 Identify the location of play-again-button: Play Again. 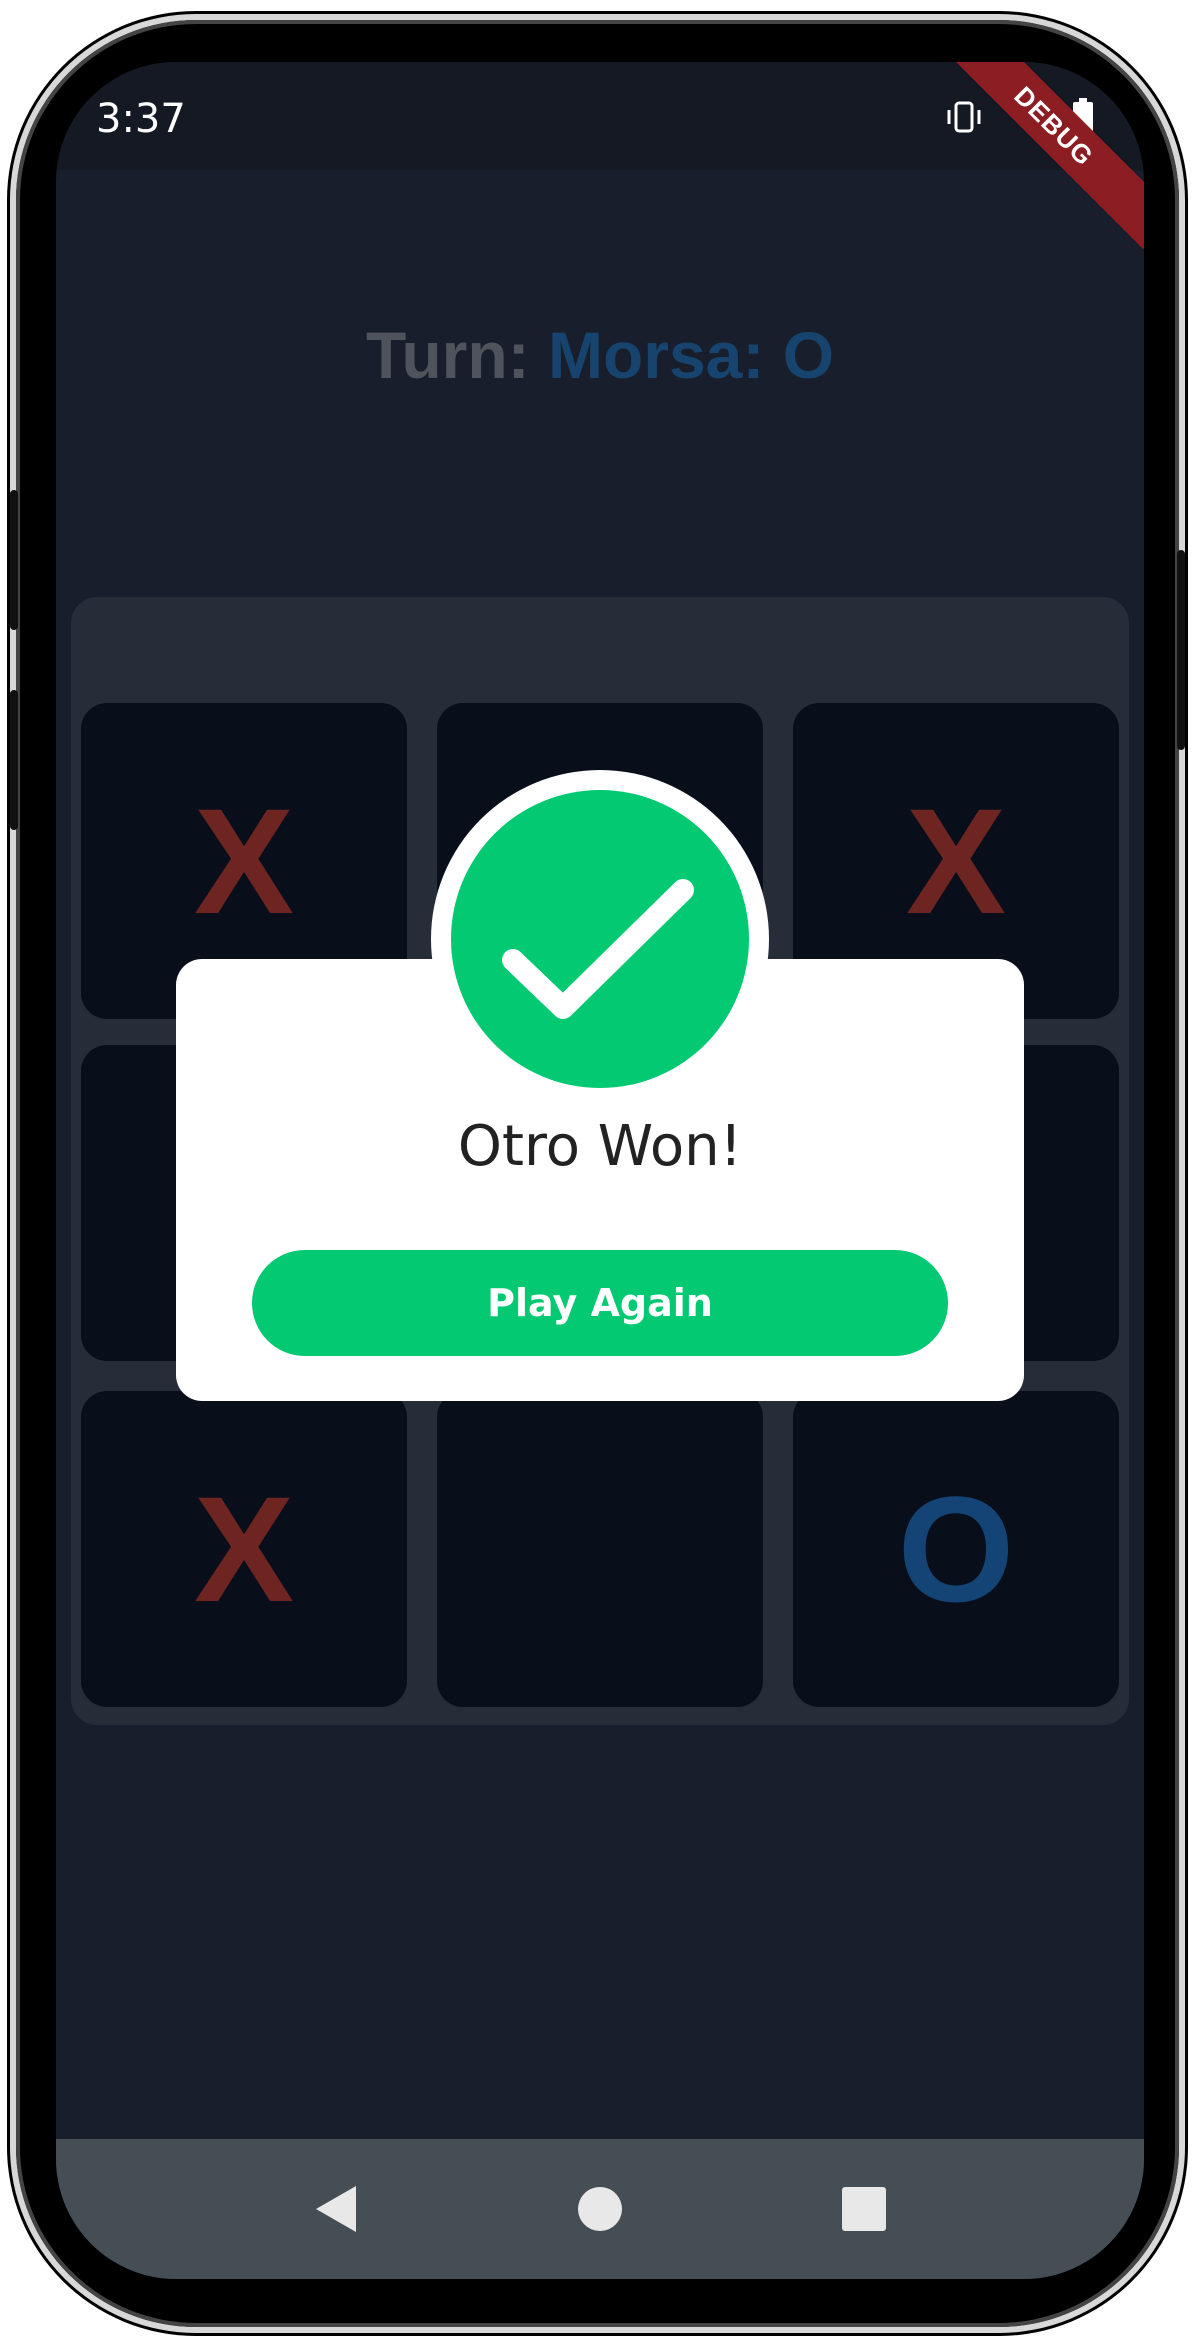
(600, 1303).